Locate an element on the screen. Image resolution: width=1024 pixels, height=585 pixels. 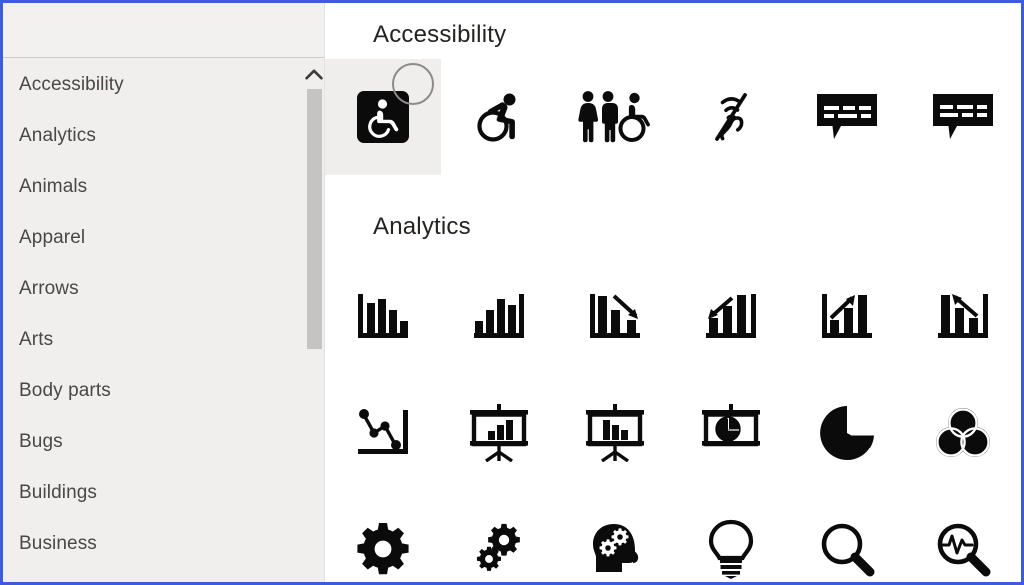
closed-caption-icon is located at coordinates (847, 116).